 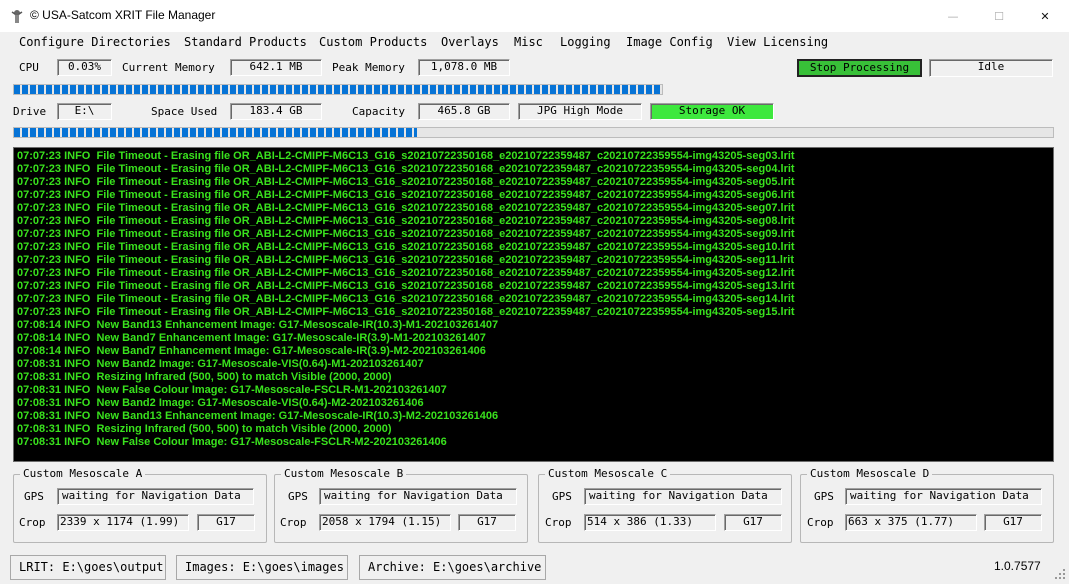 I want to click on mesoscale-a-crop-field: 2339 x 1174 (1.99), so click(x=123, y=522).